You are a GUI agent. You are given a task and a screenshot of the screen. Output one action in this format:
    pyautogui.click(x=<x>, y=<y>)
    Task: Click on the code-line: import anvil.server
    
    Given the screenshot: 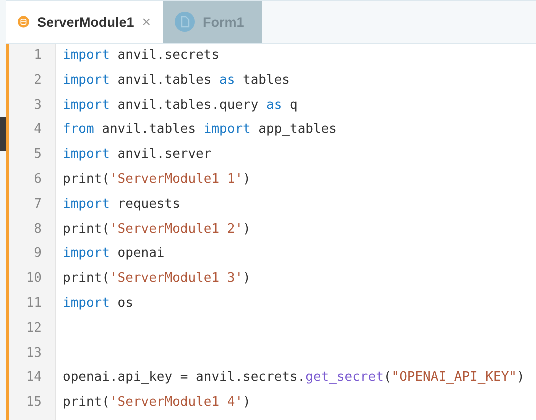 What is the action you would take?
    pyautogui.click(x=138, y=155)
    